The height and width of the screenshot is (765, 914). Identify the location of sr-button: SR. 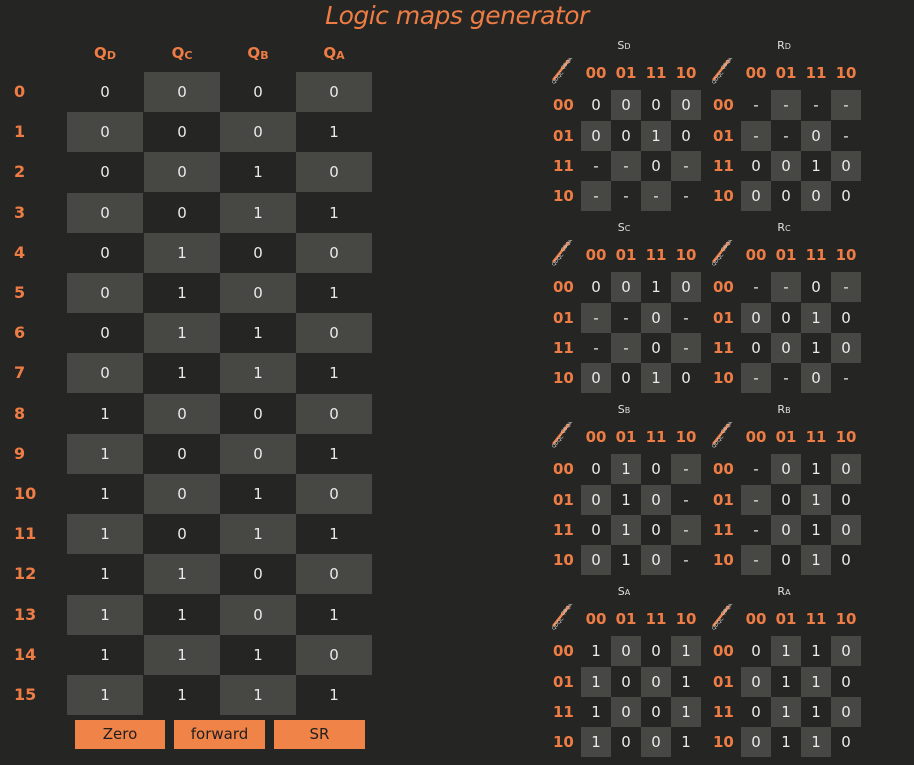
(319, 734).